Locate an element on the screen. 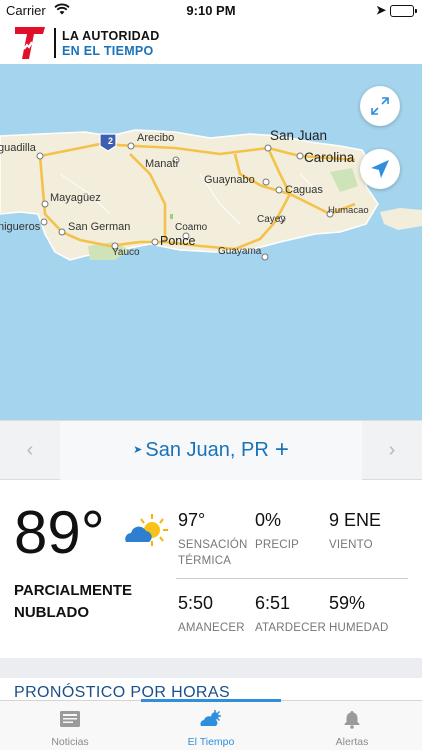  stat-label: HUMEDAD is located at coordinates (359, 628).